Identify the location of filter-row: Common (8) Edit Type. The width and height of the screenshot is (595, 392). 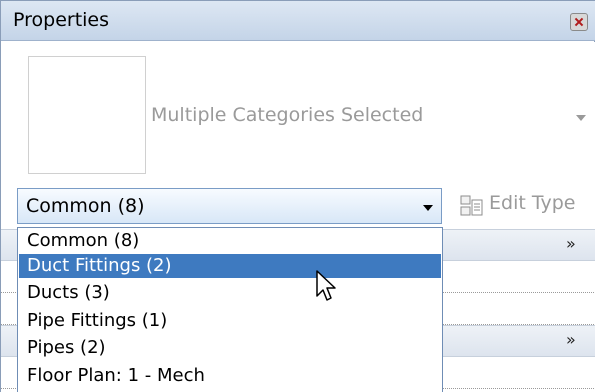
(298, 207).